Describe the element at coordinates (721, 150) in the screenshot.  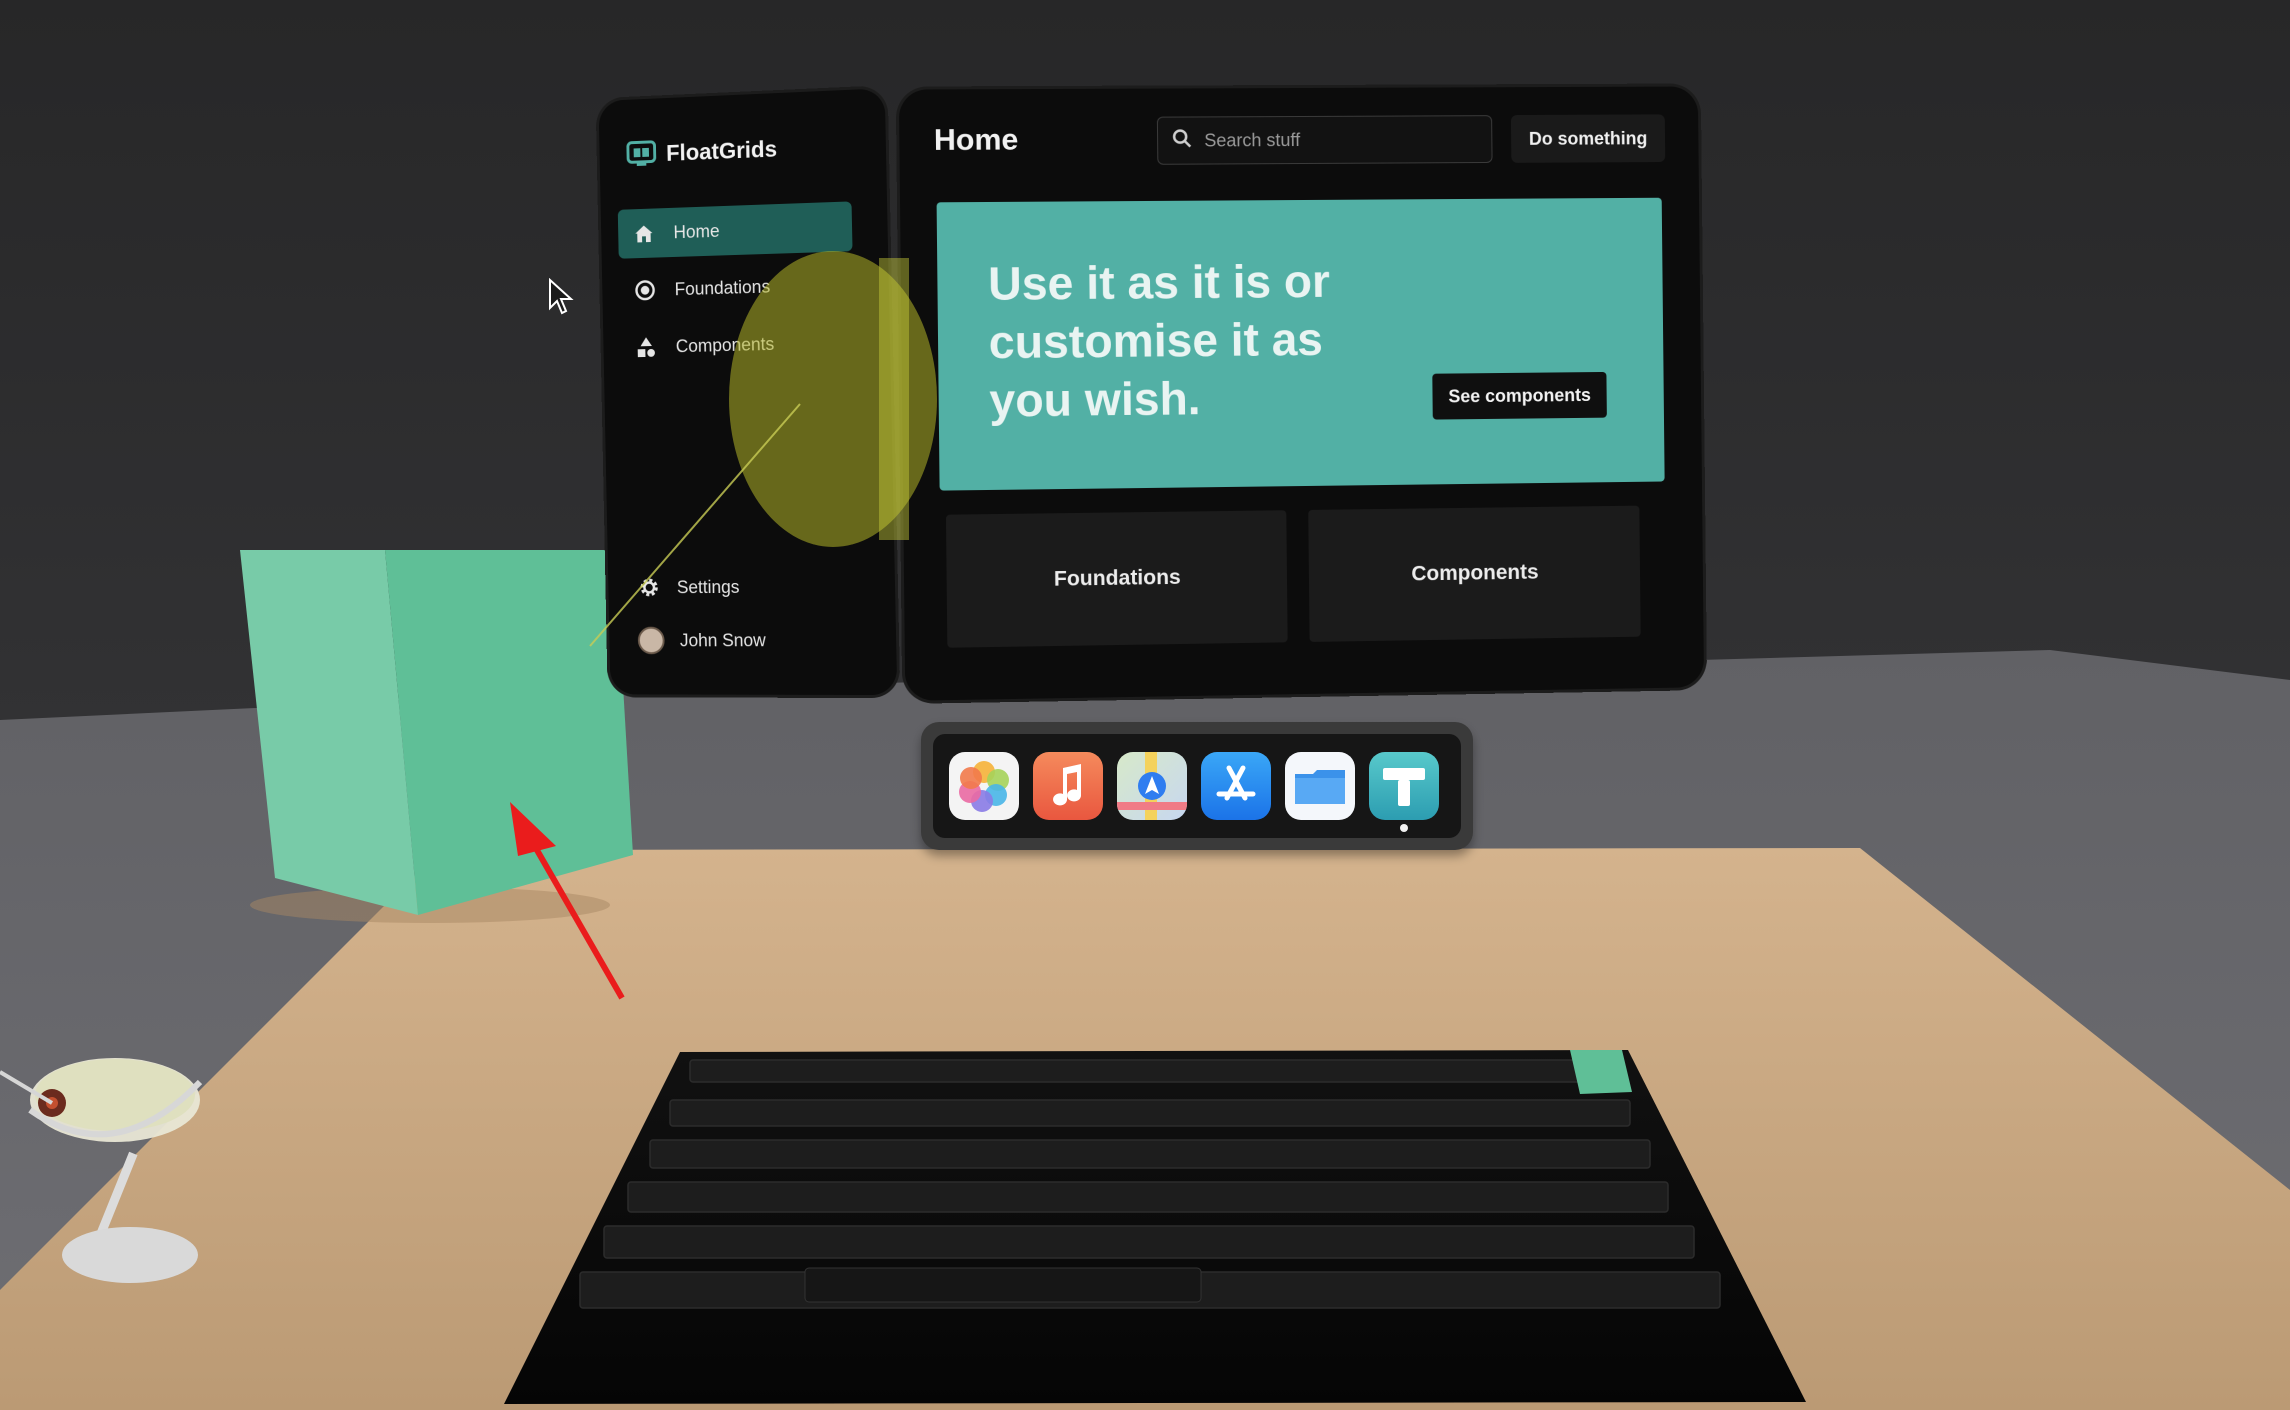
I see `brand-name: FloatGrids` at that location.